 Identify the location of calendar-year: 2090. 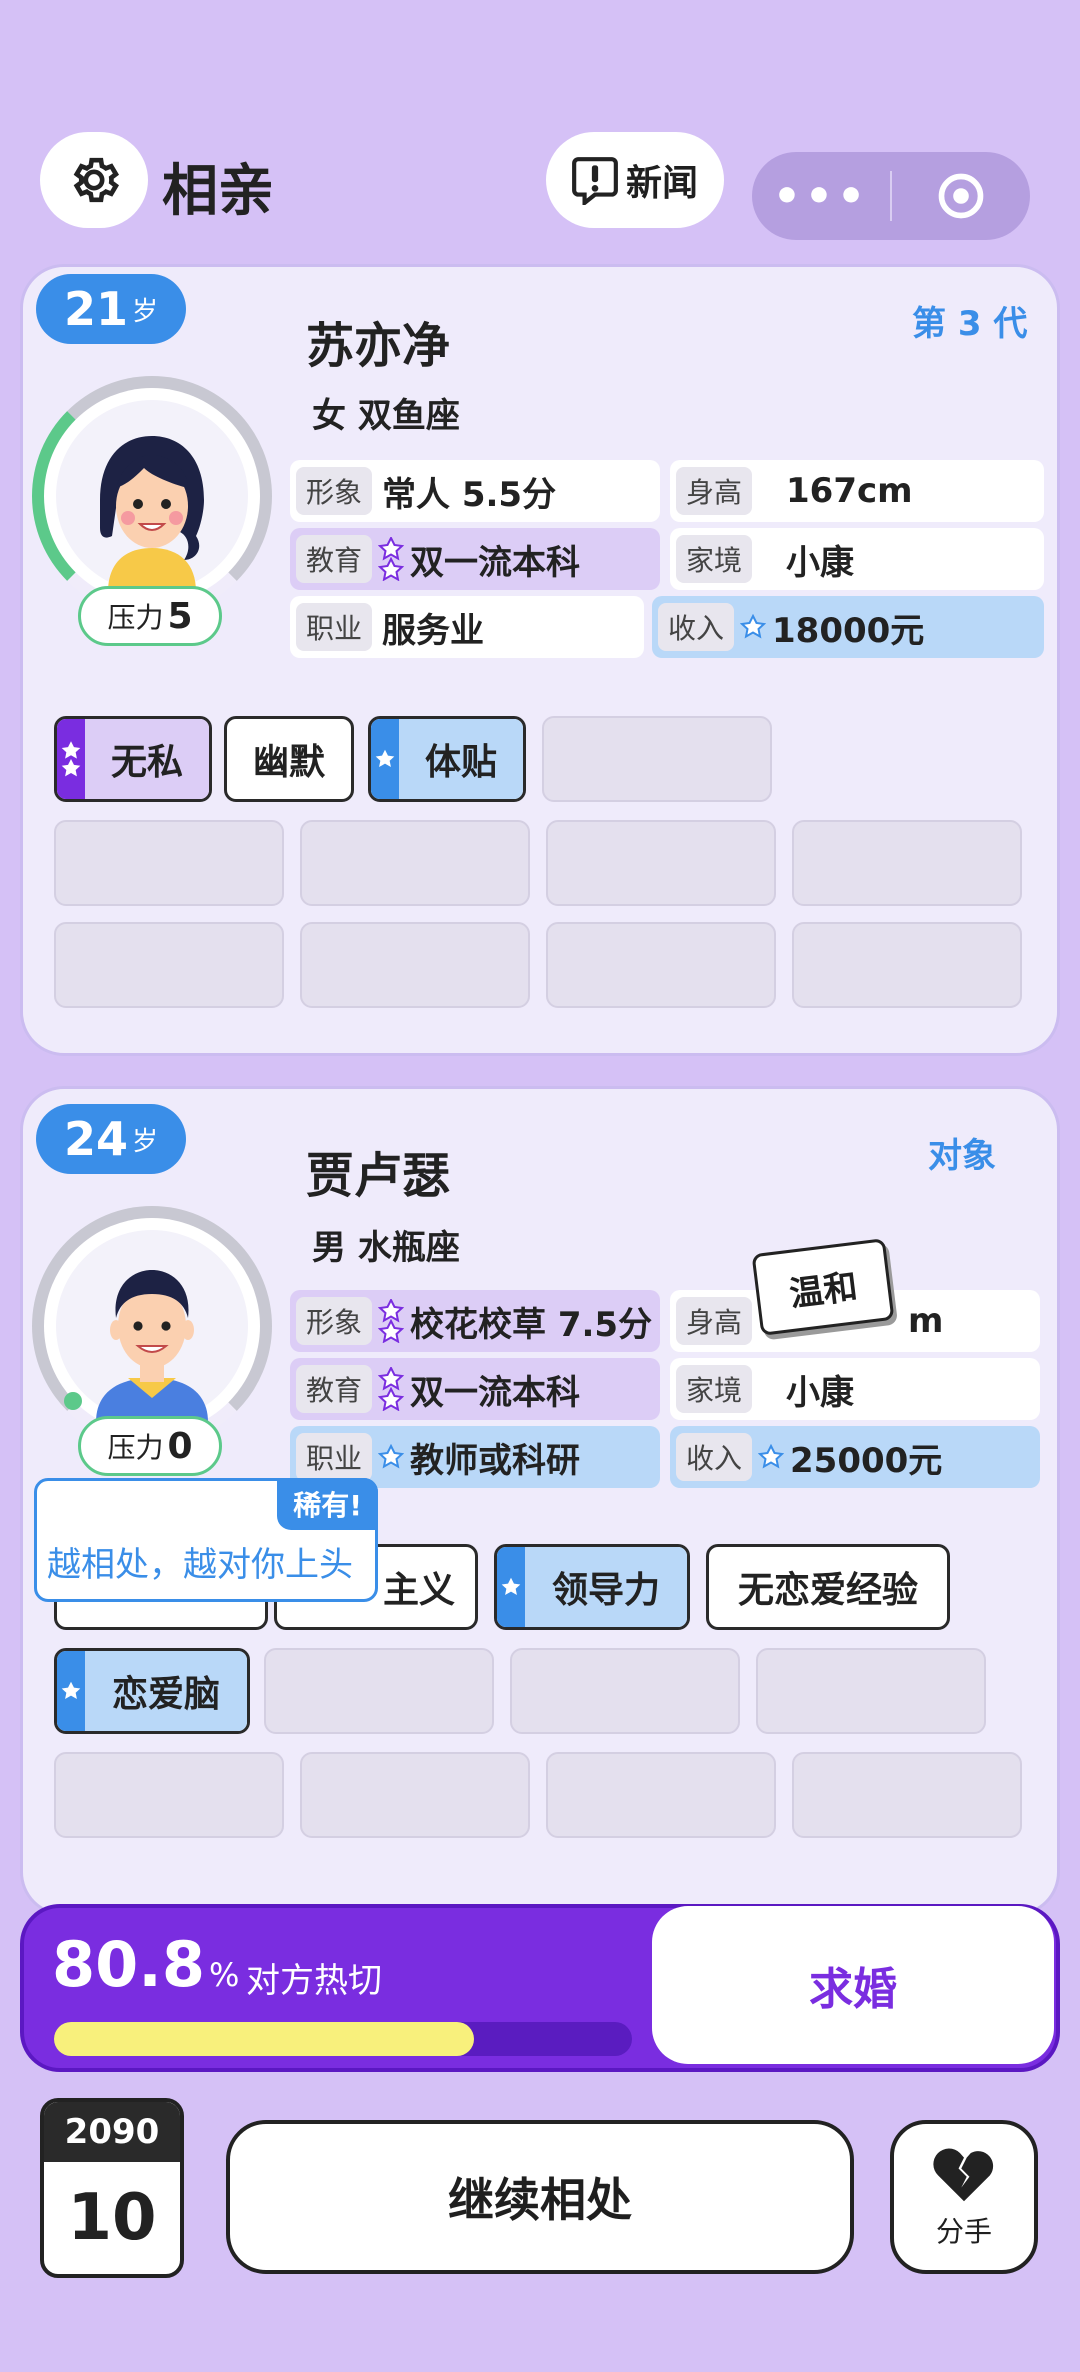
(112, 2132).